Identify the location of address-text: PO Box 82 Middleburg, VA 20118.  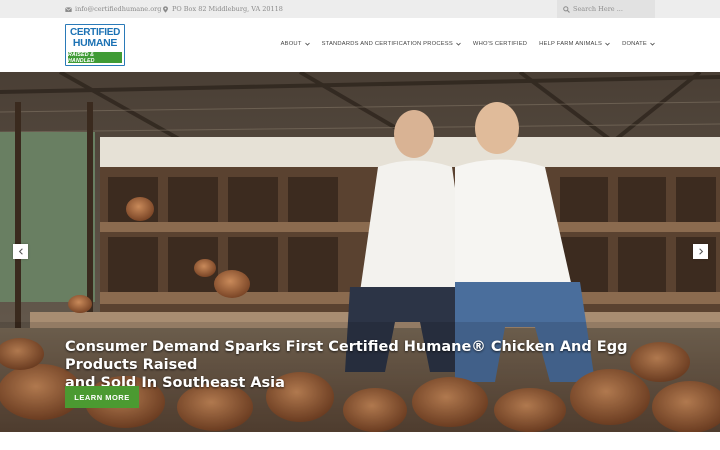
(227, 9).